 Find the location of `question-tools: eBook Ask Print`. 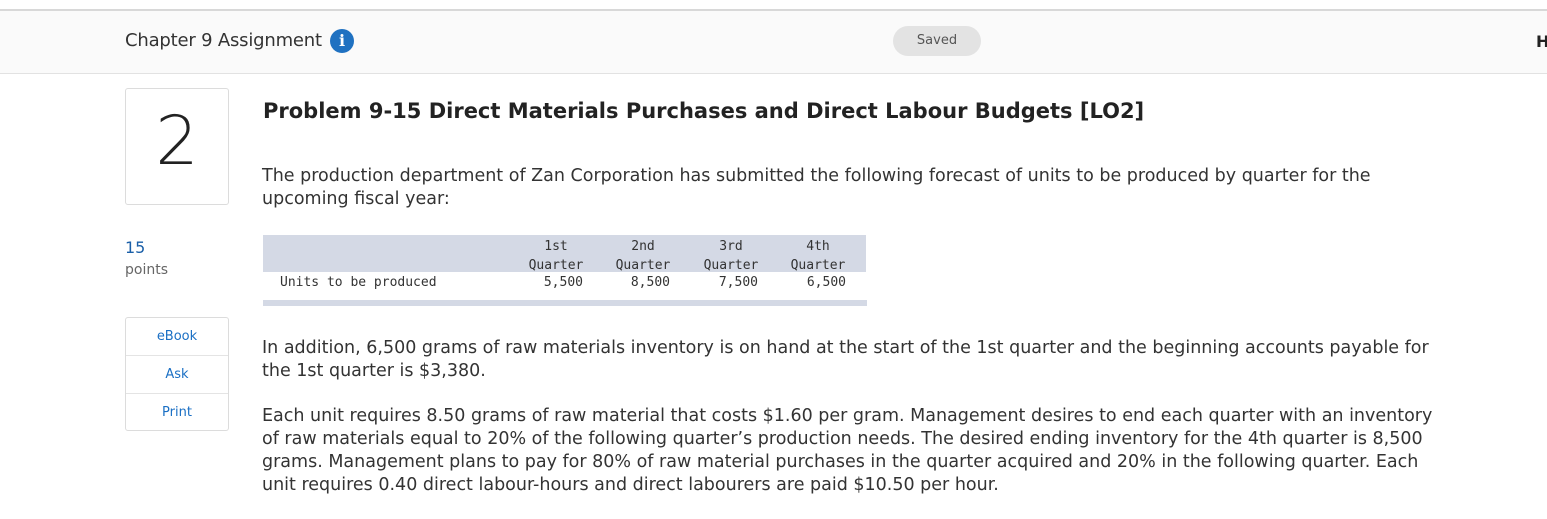

question-tools: eBook Ask Print is located at coordinates (177, 374).